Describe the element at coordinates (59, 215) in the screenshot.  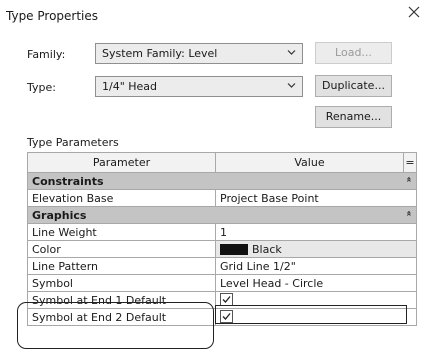
I see `group-graphics-label: Graphics` at that location.